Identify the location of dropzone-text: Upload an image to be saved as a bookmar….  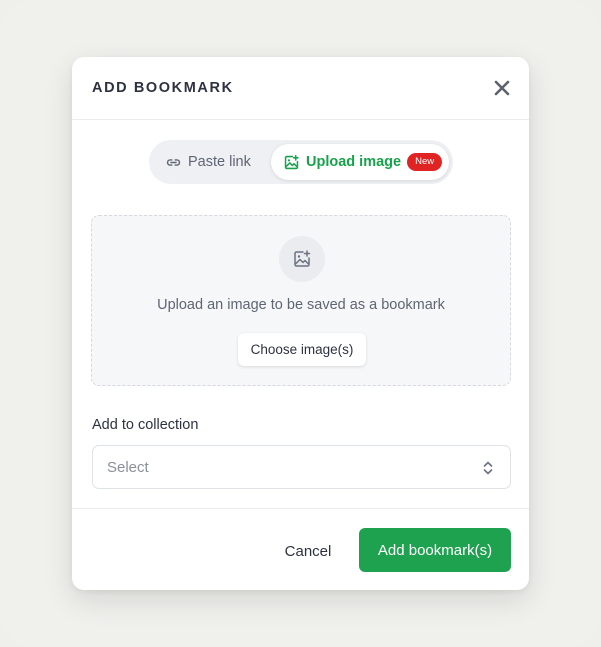
(301, 305).